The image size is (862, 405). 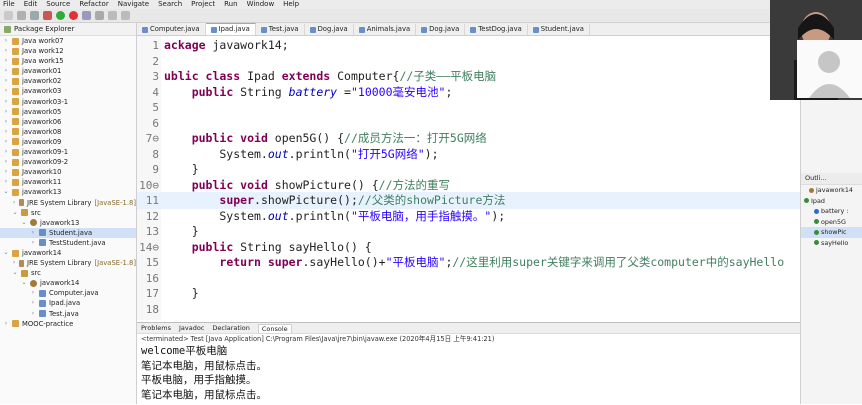 What do you see at coordinates (68, 51) in the screenshot?
I see `tree-item: › Java work12` at bounding box center [68, 51].